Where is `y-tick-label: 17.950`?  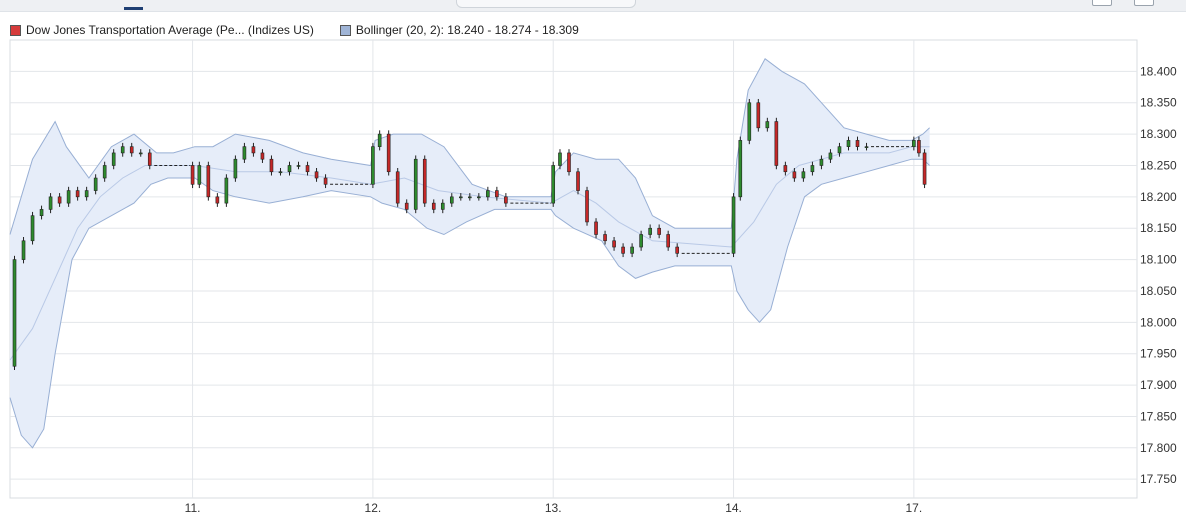 y-tick-label: 17.950 is located at coordinates (1158, 354).